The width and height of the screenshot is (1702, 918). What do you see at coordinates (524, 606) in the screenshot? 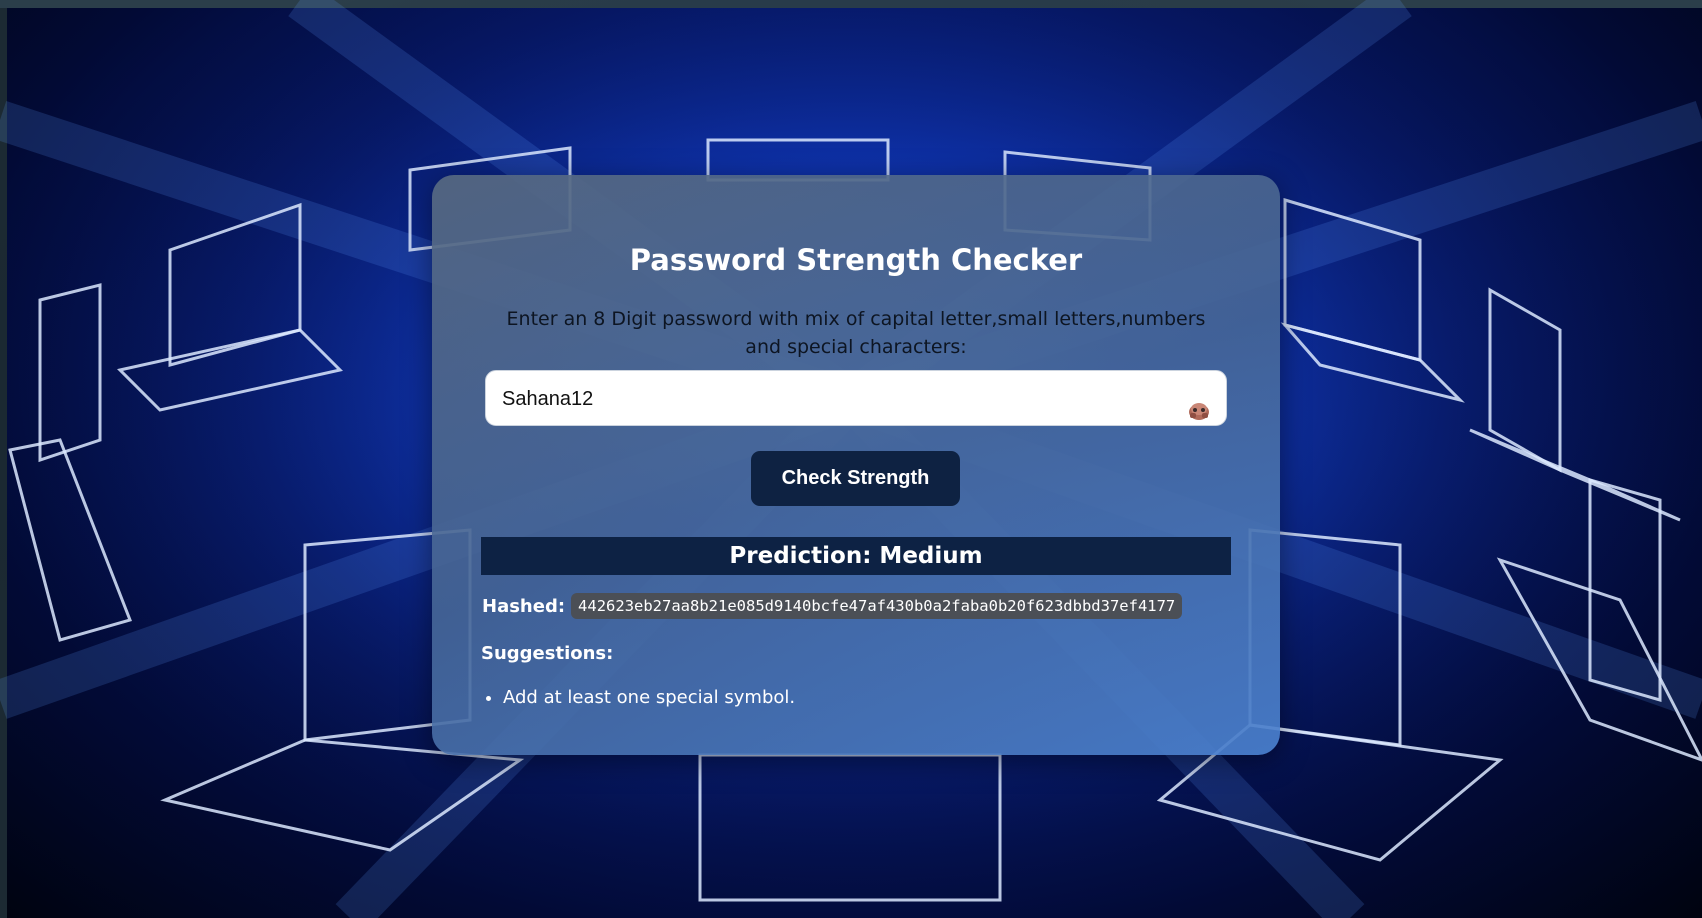
I see `hashed-label: Hashed:` at bounding box center [524, 606].